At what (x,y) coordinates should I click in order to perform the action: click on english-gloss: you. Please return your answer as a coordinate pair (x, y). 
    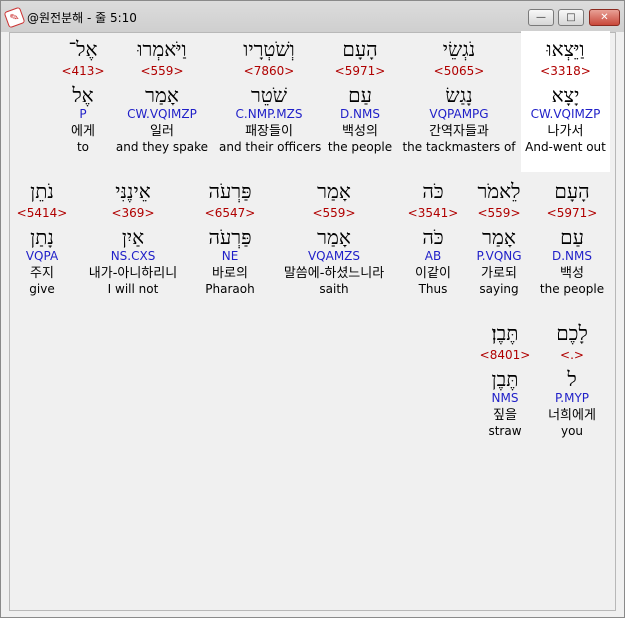
    Looking at the image, I should click on (572, 431).